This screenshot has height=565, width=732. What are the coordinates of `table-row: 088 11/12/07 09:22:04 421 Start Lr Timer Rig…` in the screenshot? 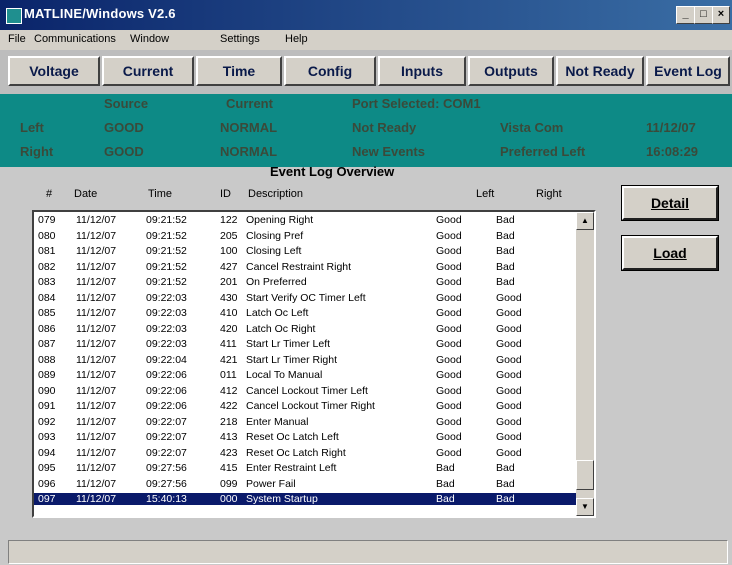 It's located at (306, 360).